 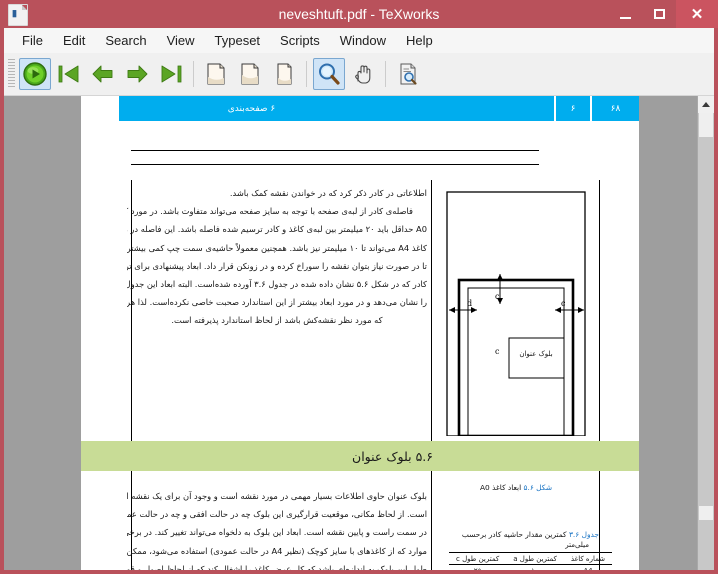 I want to click on figure-label-top: c, so click(x=497, y=296).